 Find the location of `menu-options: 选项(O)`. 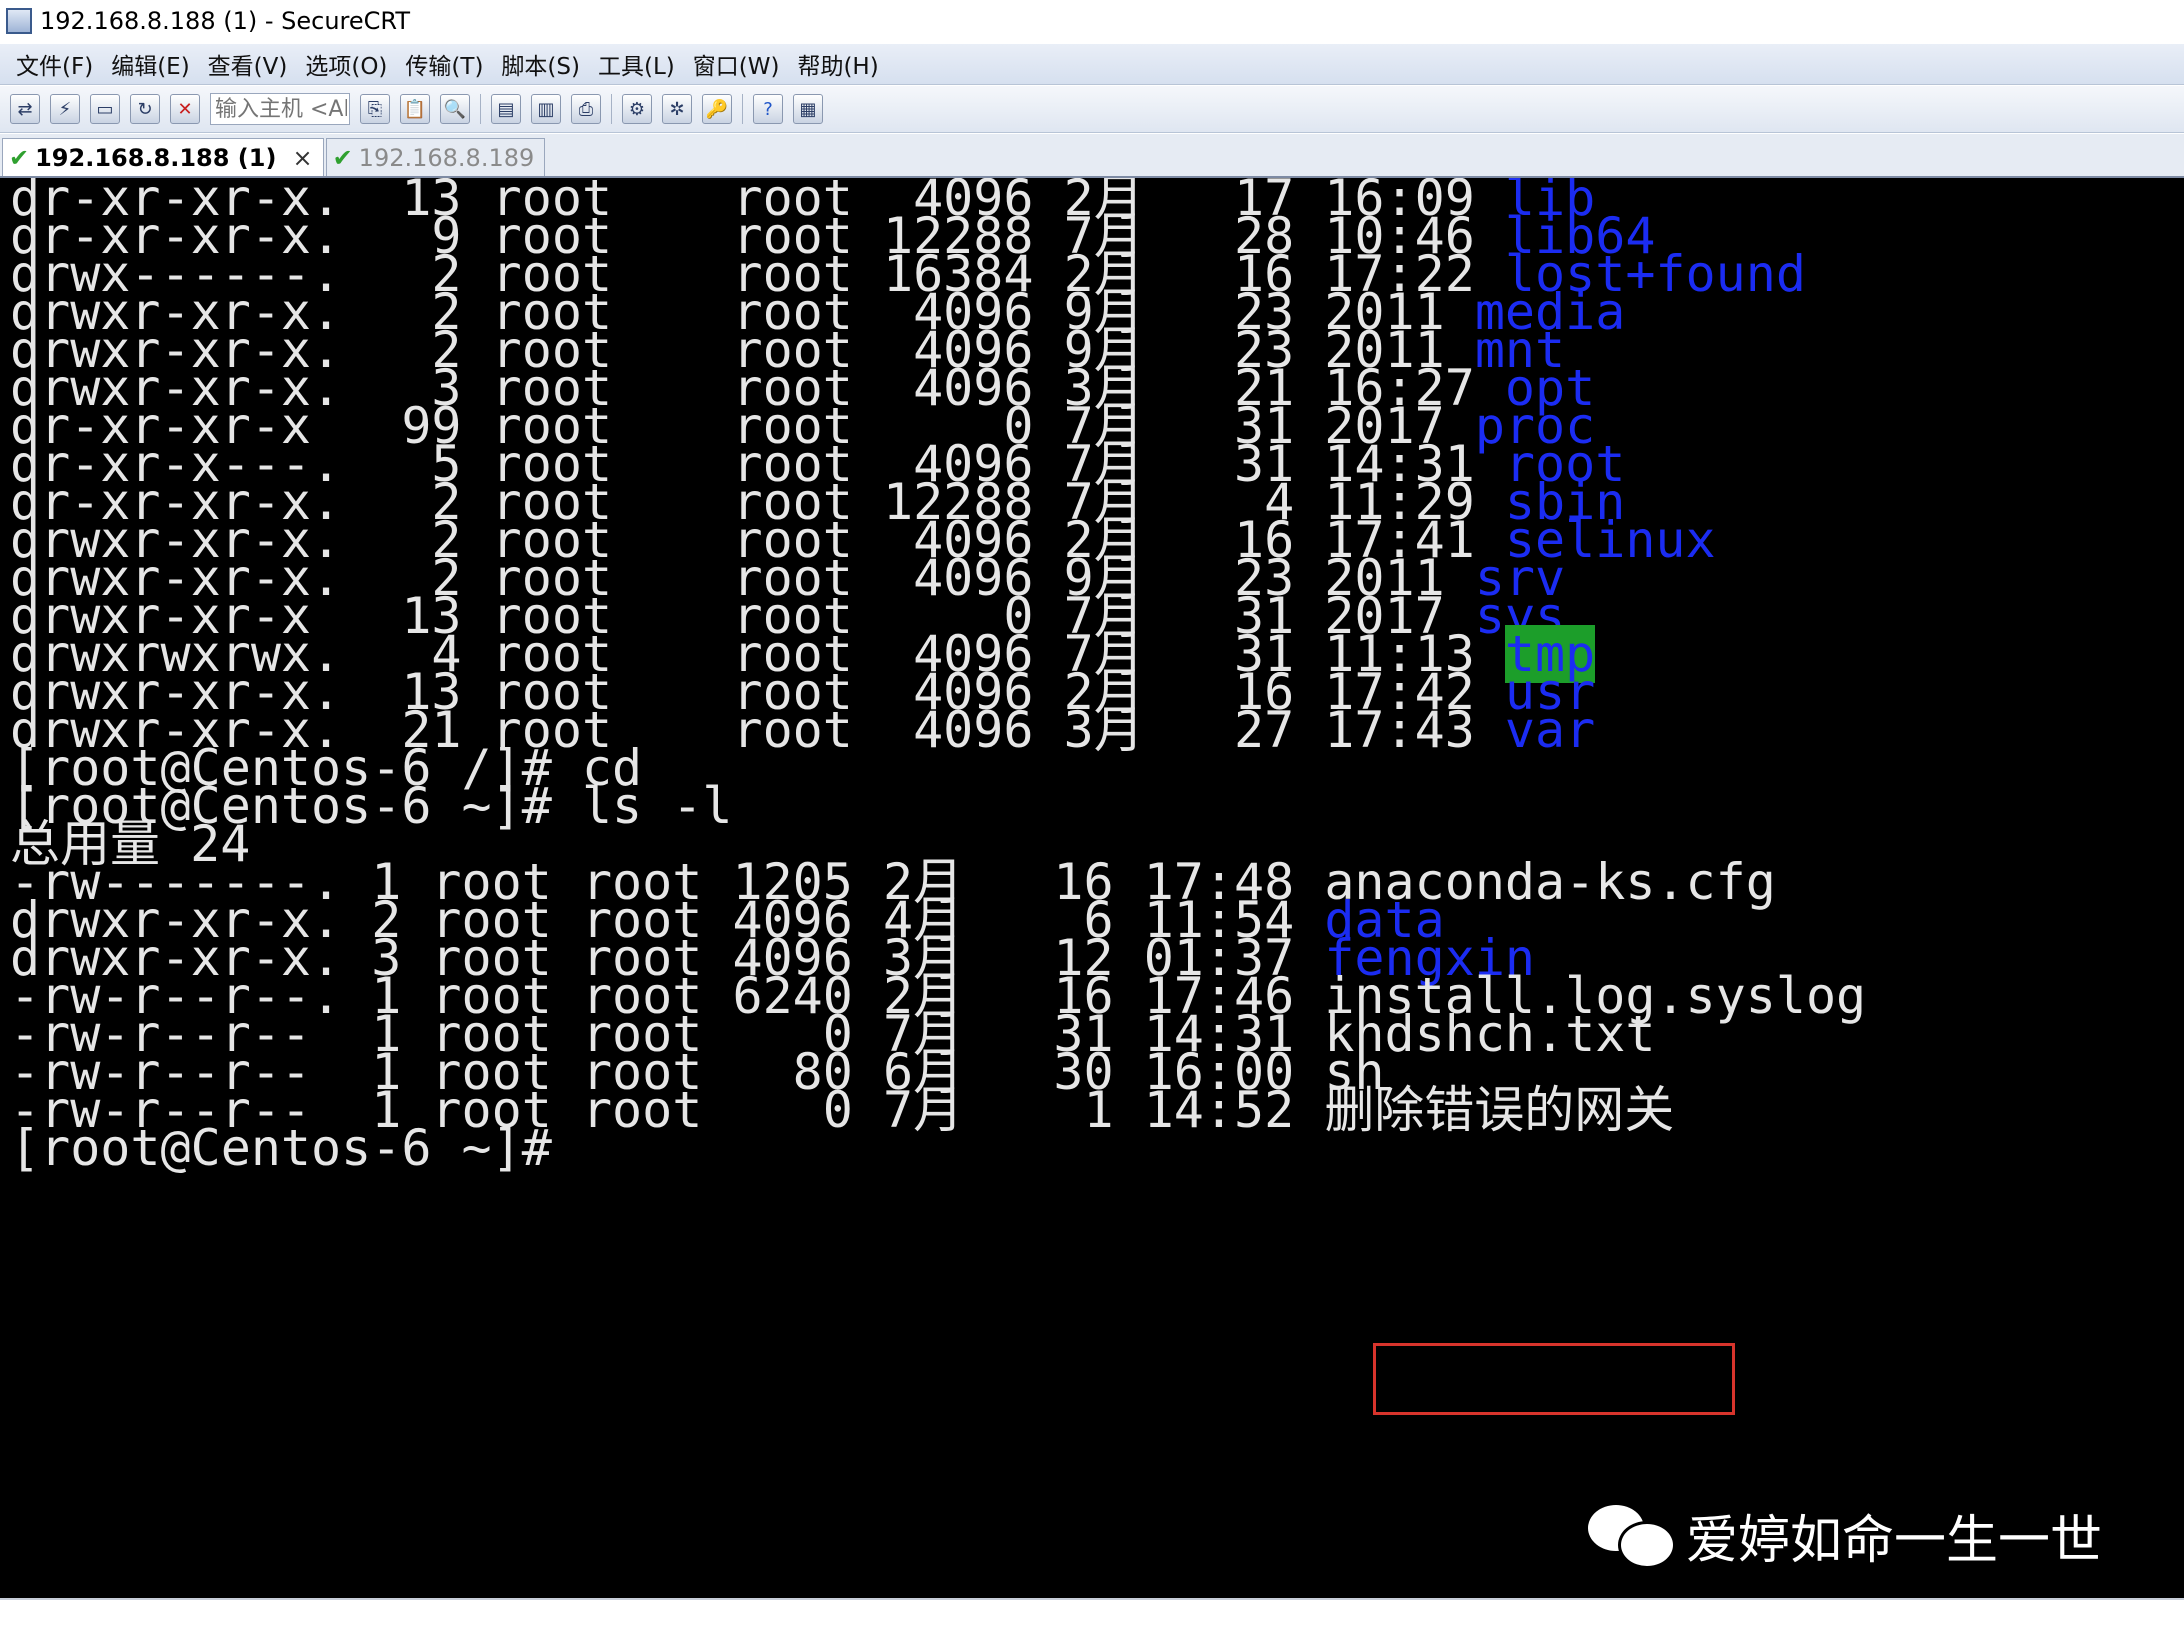

menu-options: 选项(O) is located at coordinates (346, 64).